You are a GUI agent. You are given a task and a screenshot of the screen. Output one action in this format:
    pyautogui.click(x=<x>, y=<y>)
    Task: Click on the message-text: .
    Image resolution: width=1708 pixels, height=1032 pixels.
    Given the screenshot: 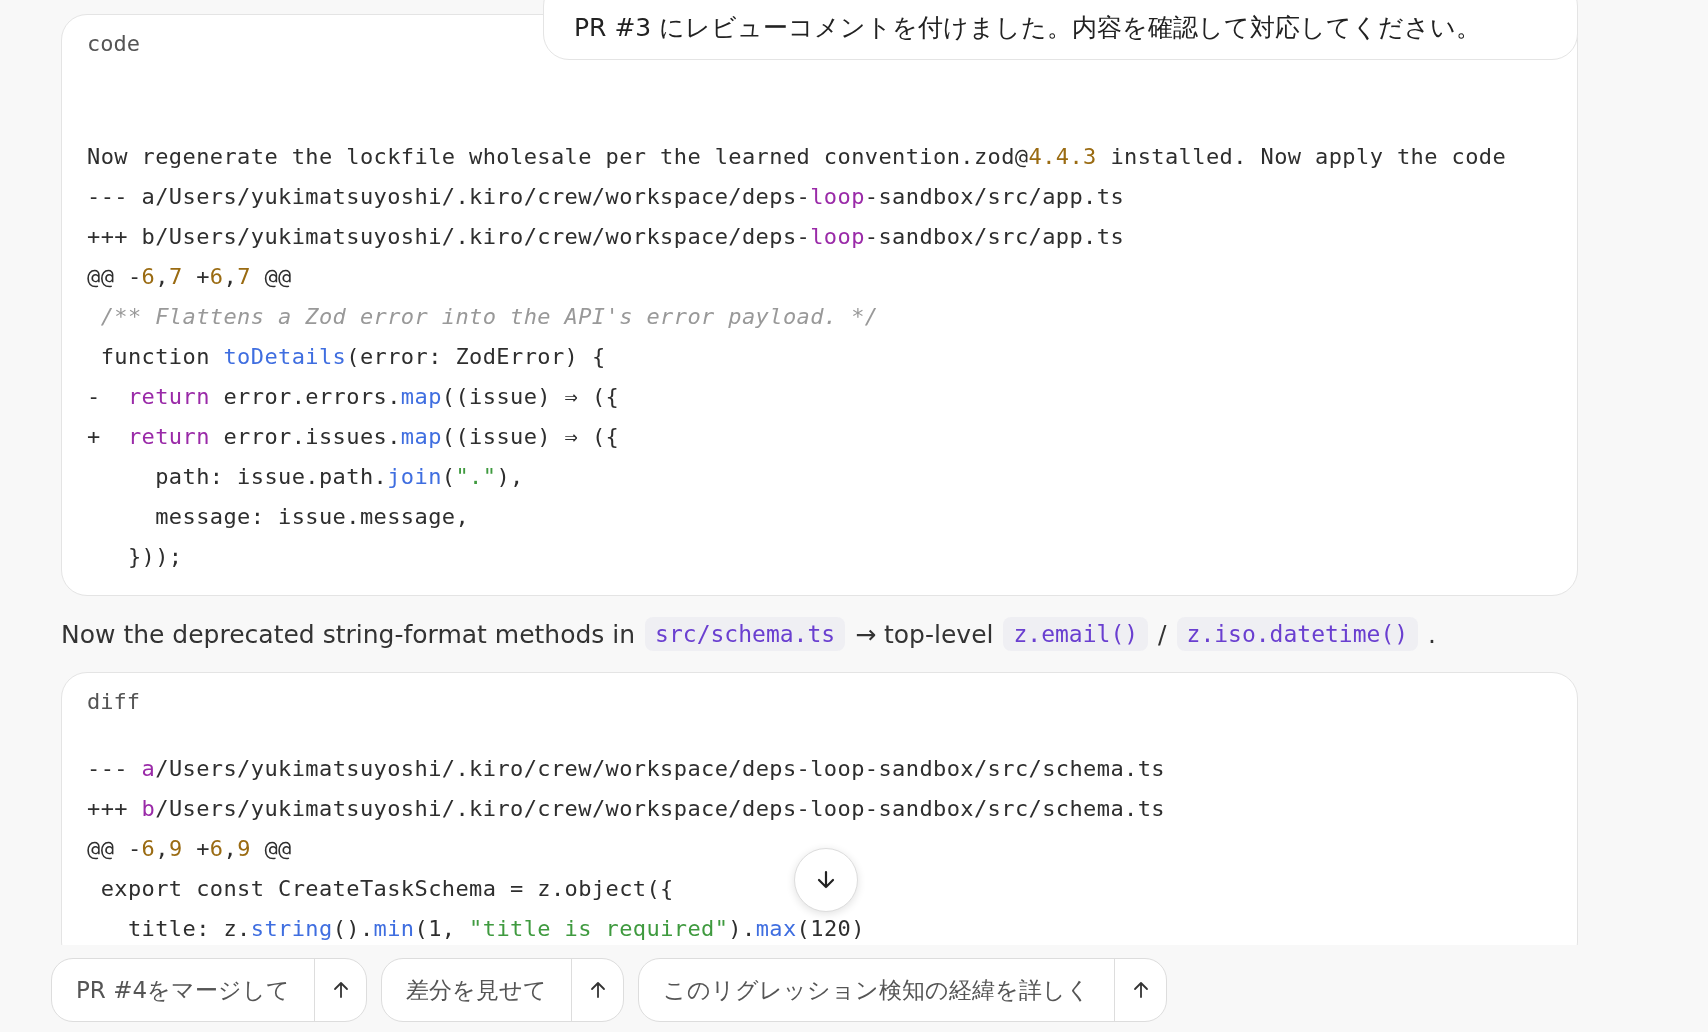 What is the action you would take?
    pyautogui.click(x=1432, y=634)
    